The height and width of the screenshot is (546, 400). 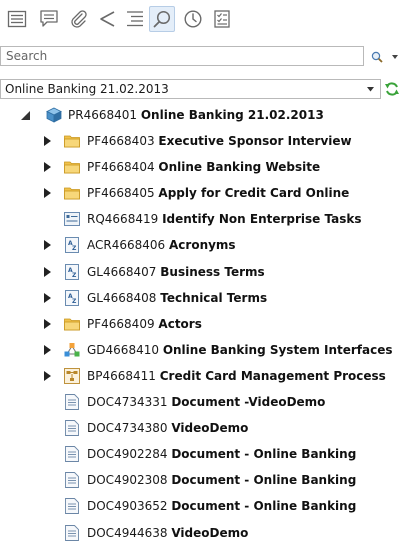 I want to click on outline-icon, so click(x=135, y=19).